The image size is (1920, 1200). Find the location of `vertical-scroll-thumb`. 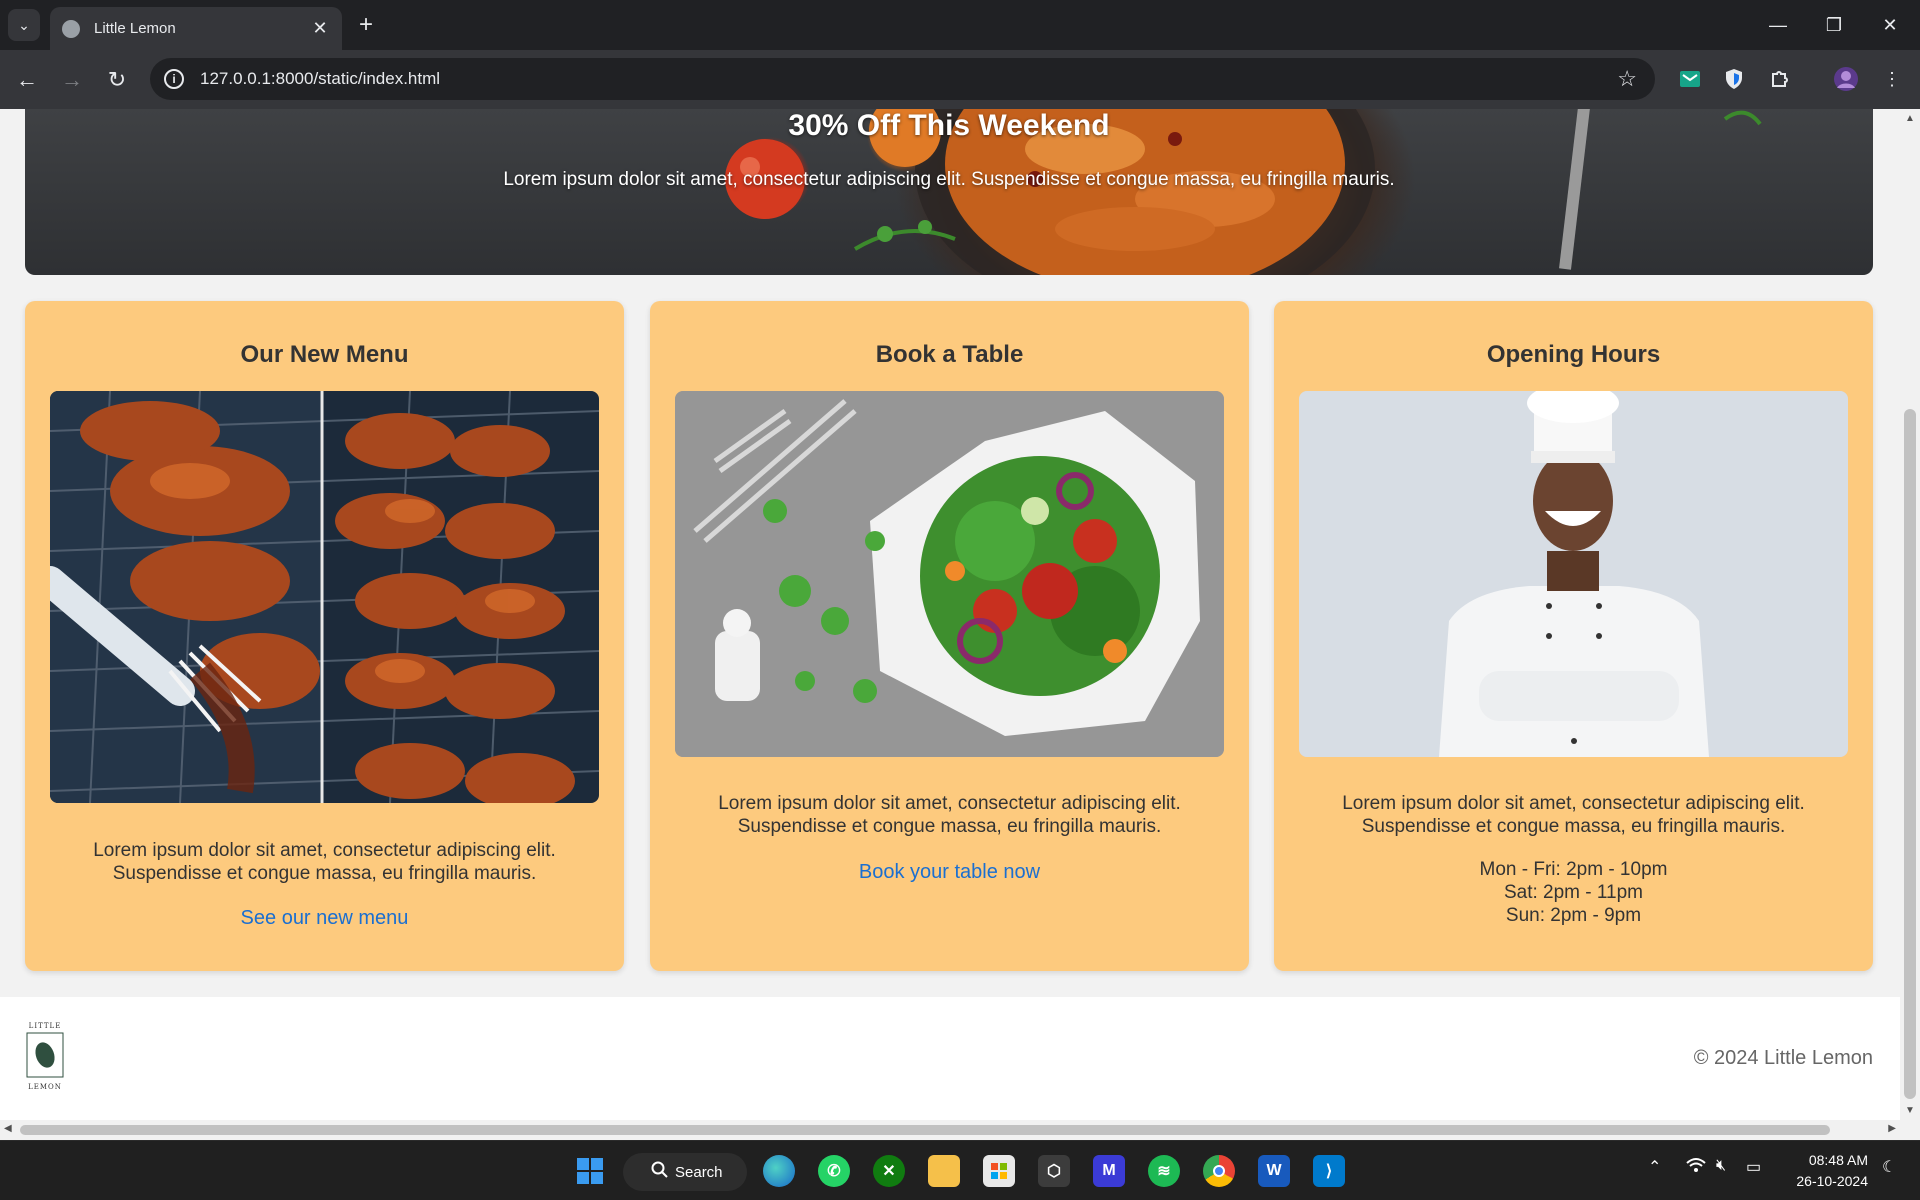

vertical-scroll-thumb is located at coordinates (1910, 754).